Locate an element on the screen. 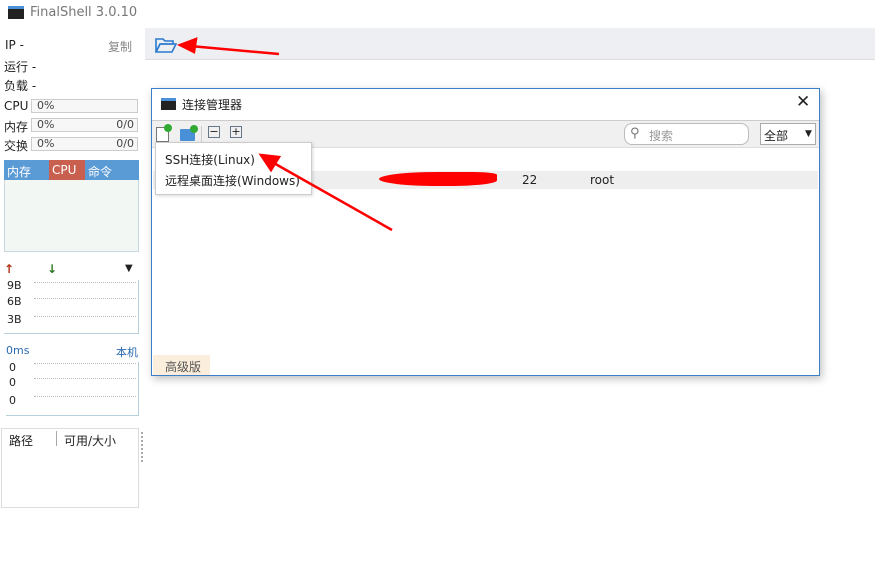 This screenshot has width=875, height=568. arrow-to-folder is located at coordinates (228, 46).